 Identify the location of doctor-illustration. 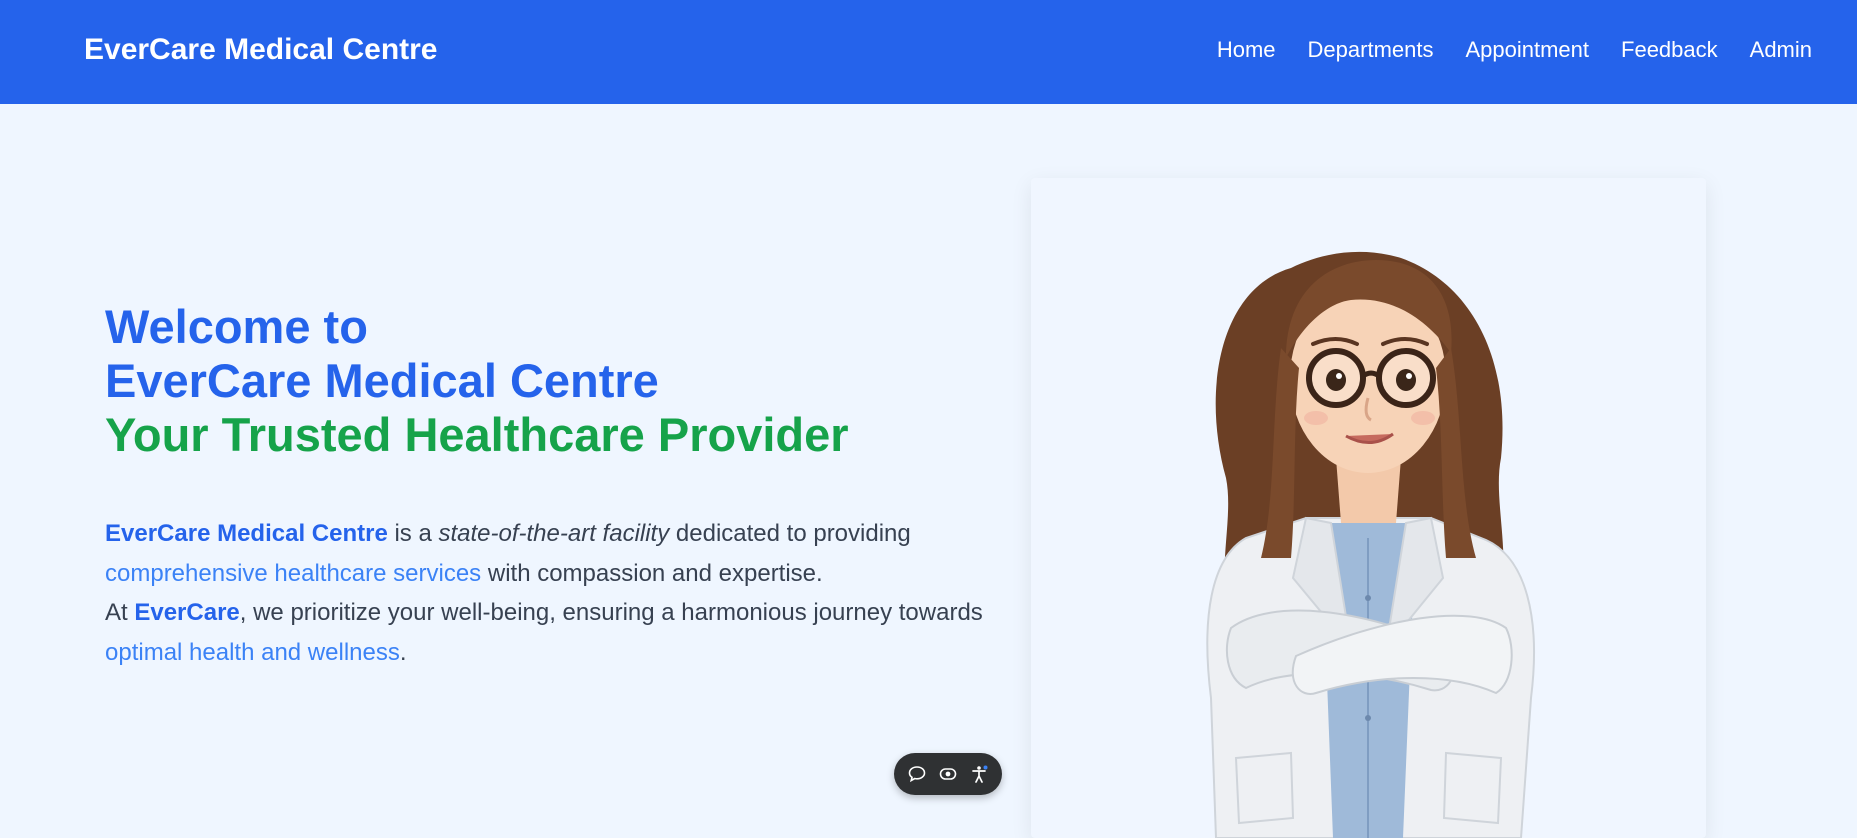
(1370, 544).